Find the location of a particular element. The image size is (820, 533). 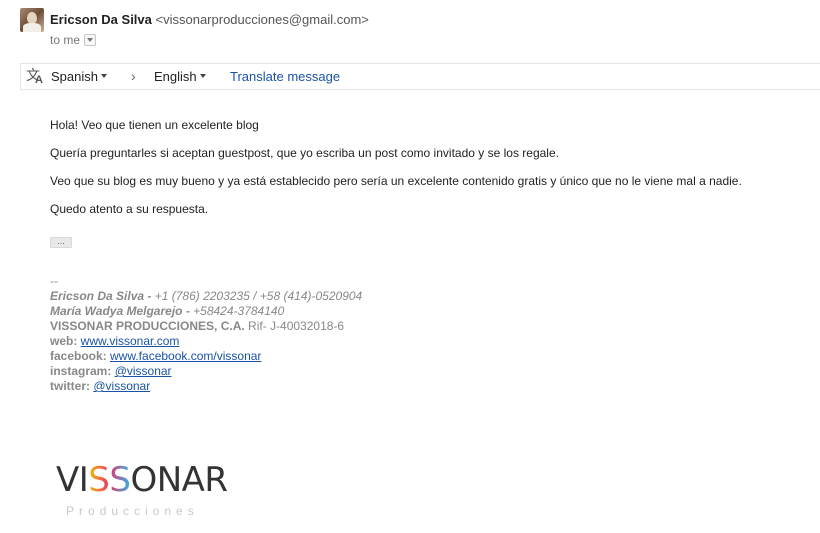

translate-icon: 文A is located at coordinates (34, 76).